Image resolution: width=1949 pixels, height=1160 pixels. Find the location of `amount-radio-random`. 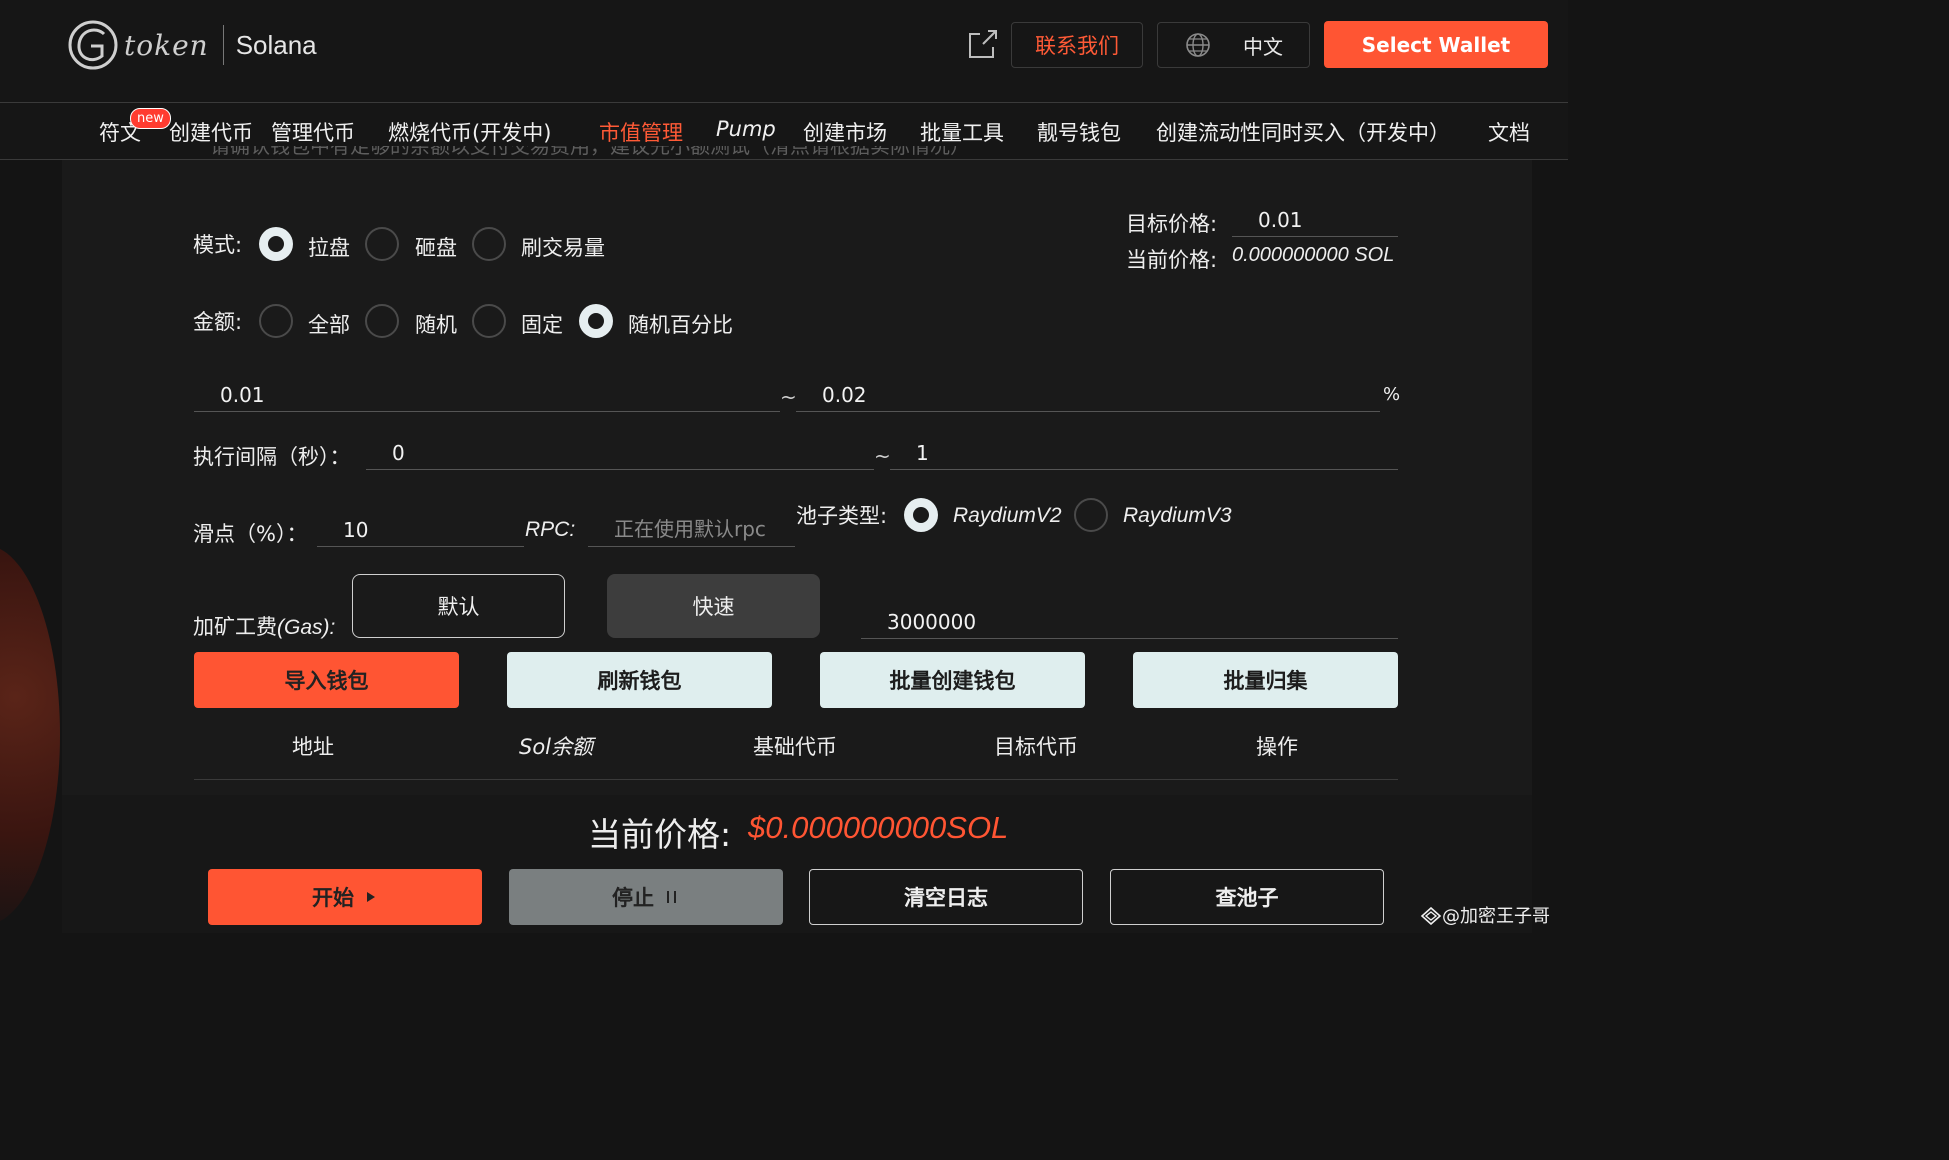

amount-radio-random is located at coordinates (382, 321).